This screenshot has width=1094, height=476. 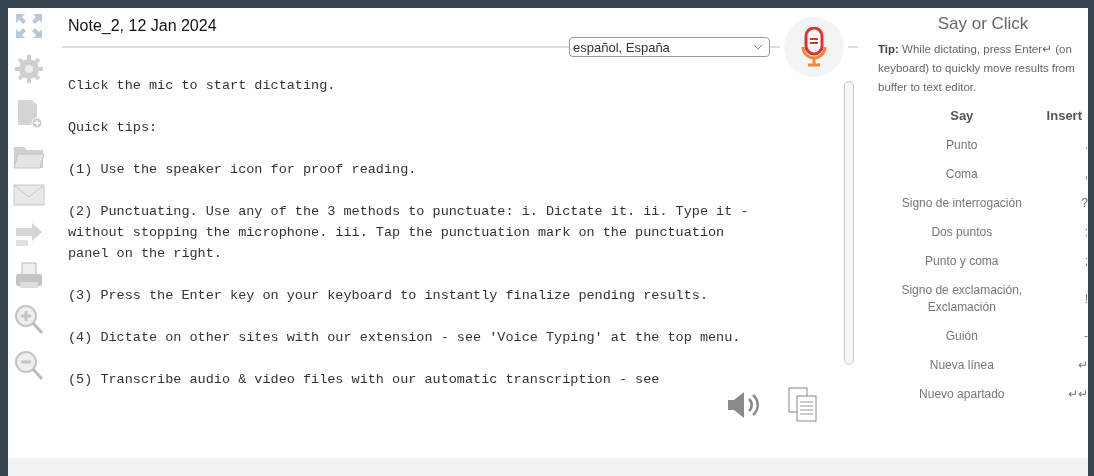 What do you see at coordinates (961, 365) in the screenshot?
I see `punctuation-phrase: Nueva línea` at bounding box center [961, 365].